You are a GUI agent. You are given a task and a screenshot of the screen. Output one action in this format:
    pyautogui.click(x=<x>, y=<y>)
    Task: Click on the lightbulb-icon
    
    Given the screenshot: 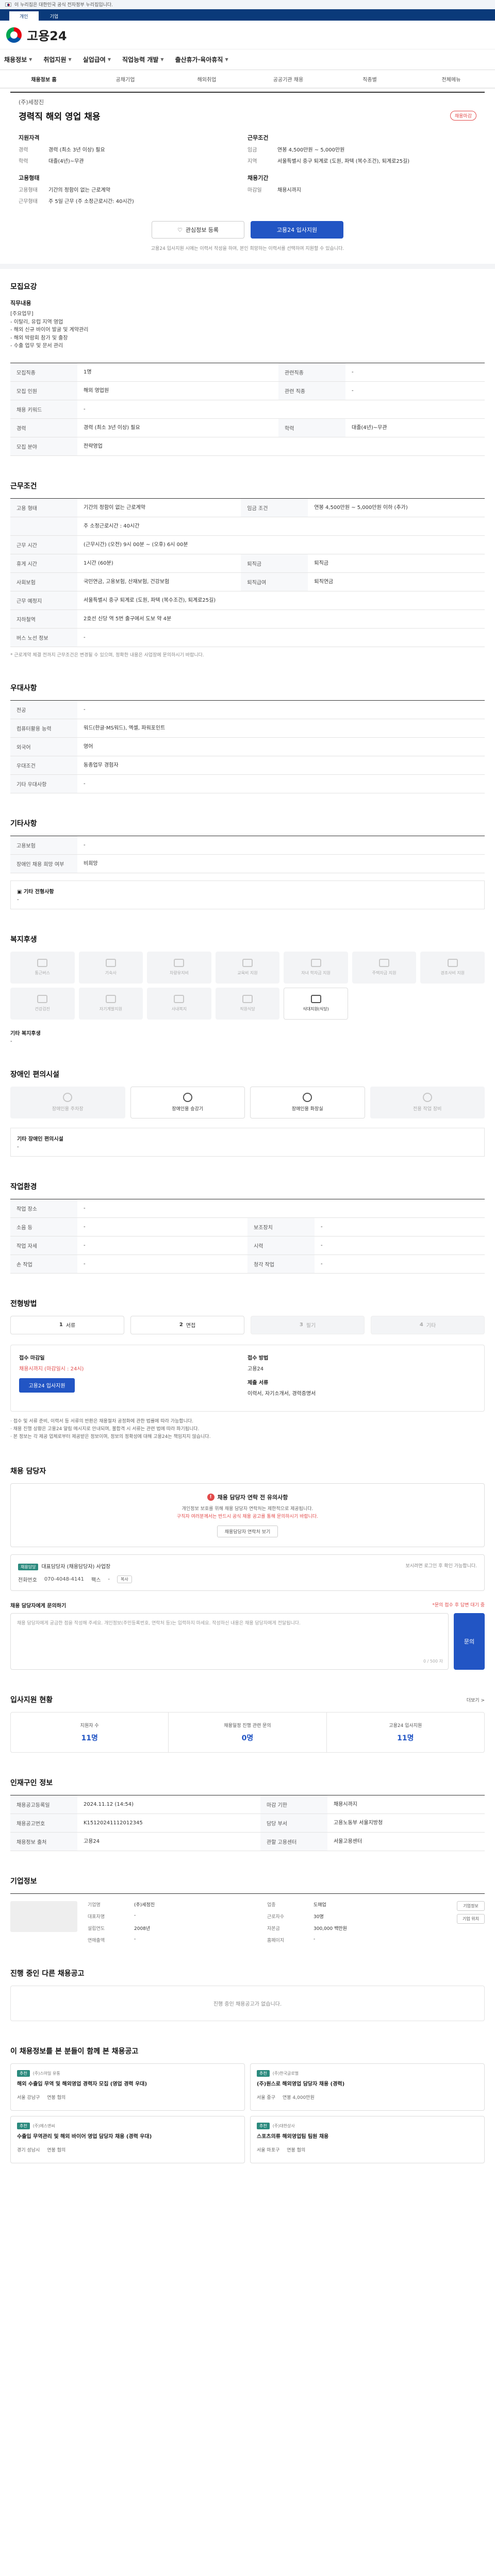 What is the action you would take?
    pyautogui.click(x=110, y=999)
    